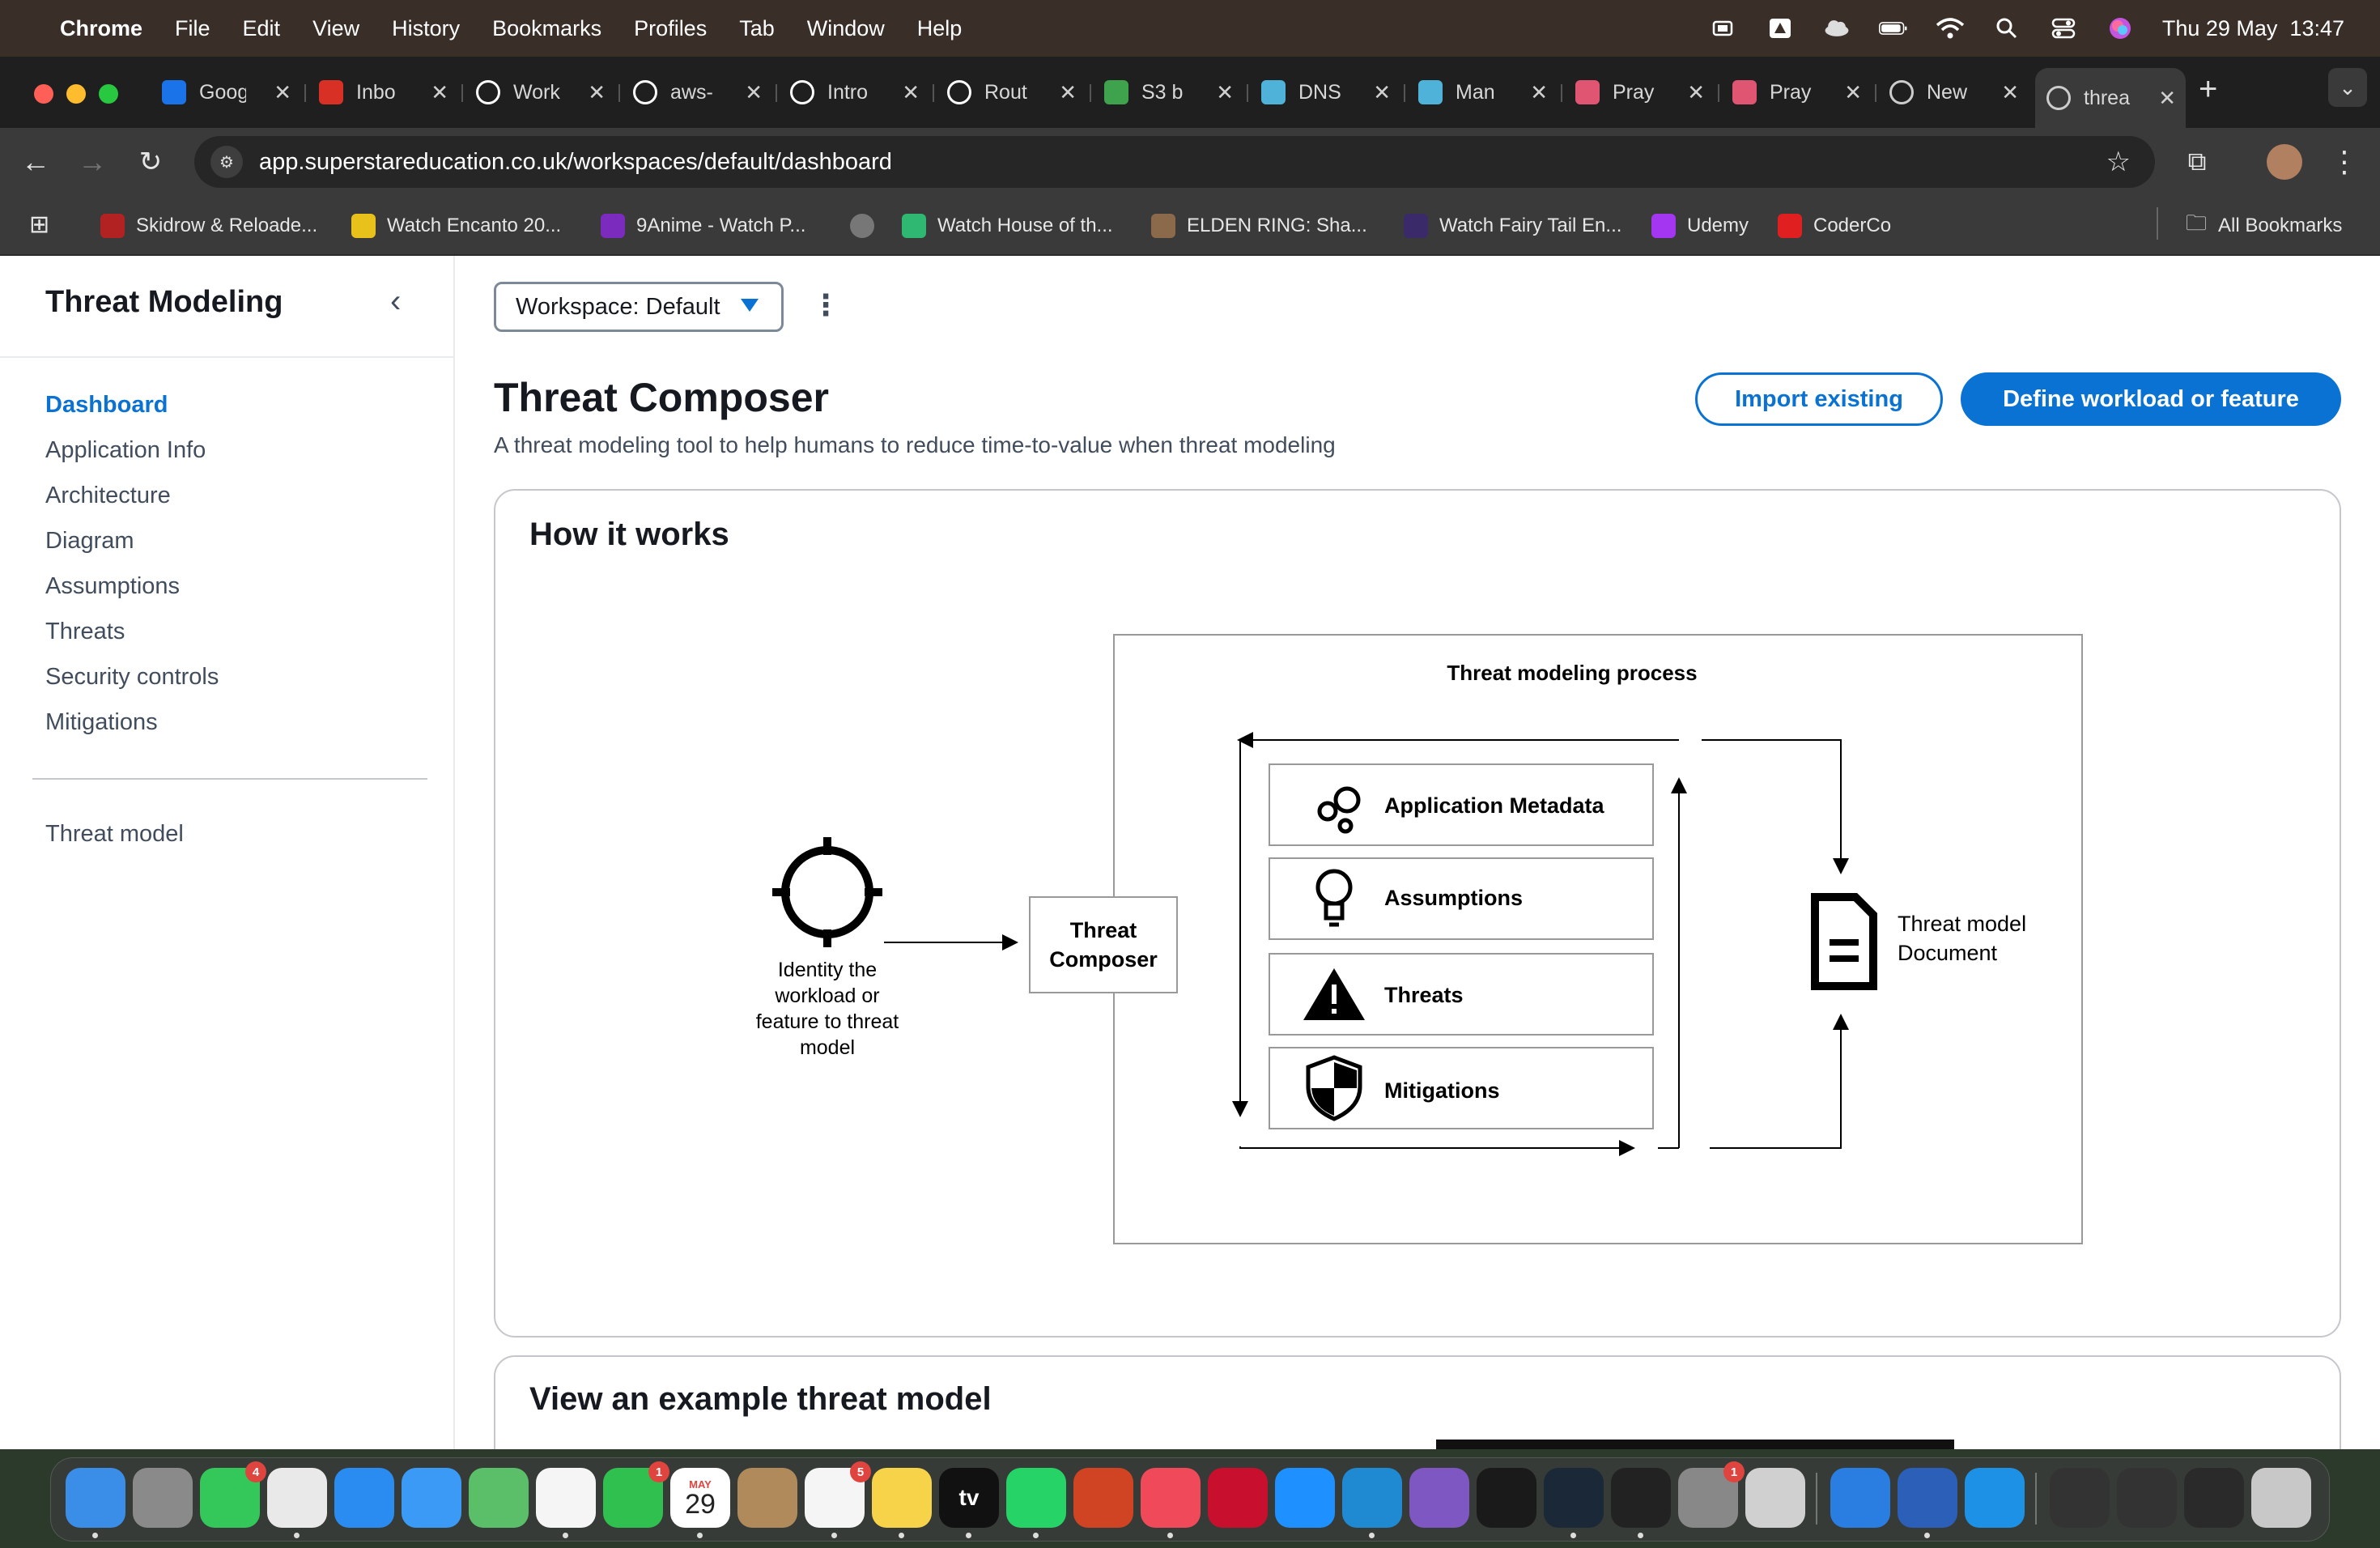 Image resolution: width=2380 pixels, height=1548 pixels. Describe the element at coordinates (1927, 1503) in the screenshot. I see `word-icon` at that location.